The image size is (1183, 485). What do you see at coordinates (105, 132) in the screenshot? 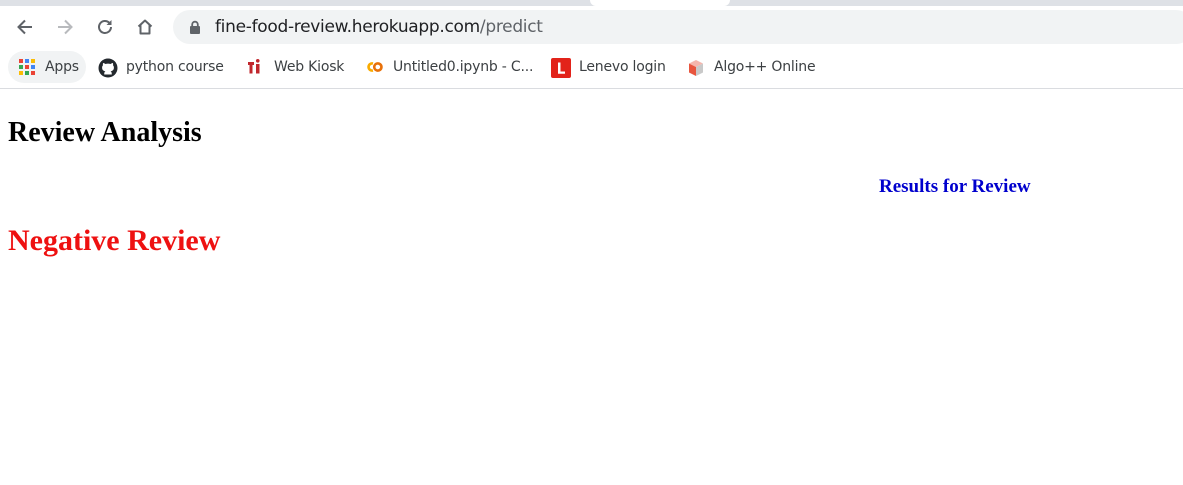
I see `page-title: Review Analysis` at bounding box center [105, 132].